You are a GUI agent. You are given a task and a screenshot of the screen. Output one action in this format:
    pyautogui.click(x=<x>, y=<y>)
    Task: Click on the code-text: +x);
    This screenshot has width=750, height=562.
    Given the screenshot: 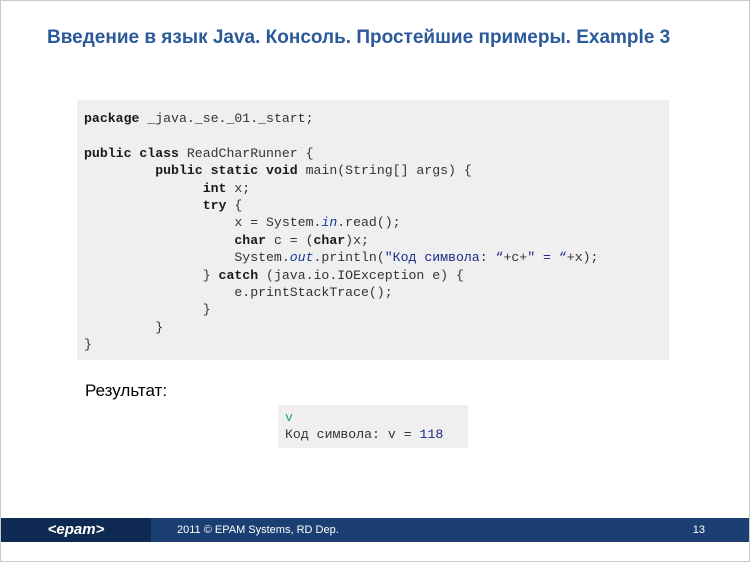 What is the action you would take?
    pyautogui.click(x=582, y=258)
    